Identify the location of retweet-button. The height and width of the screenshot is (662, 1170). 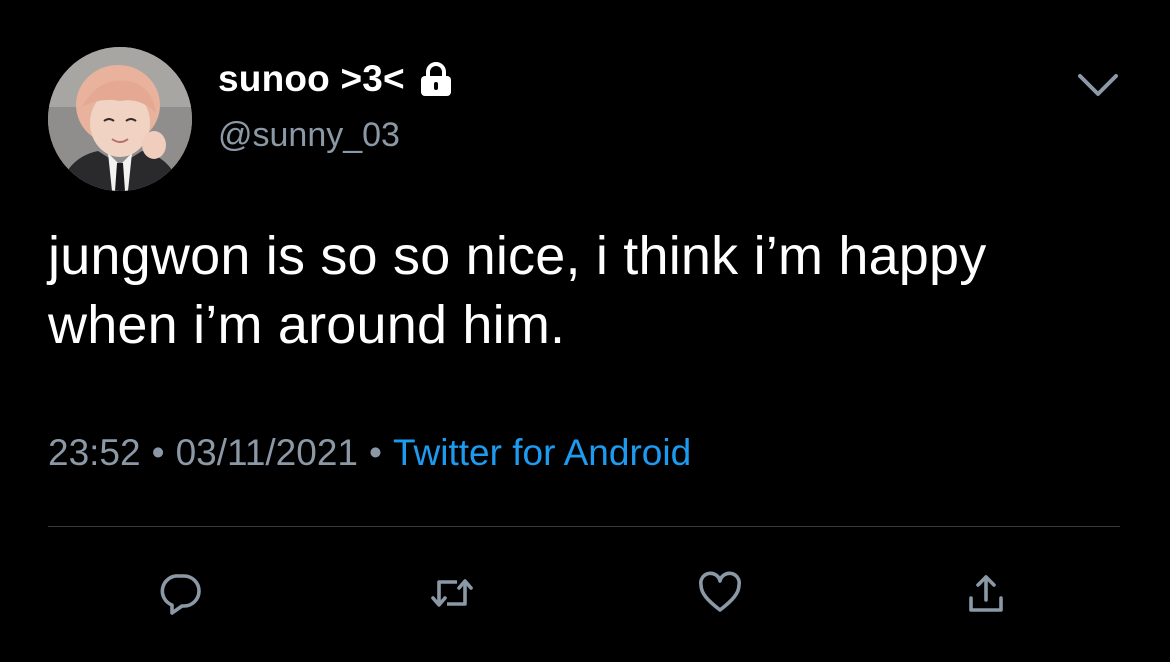
(452, 593).